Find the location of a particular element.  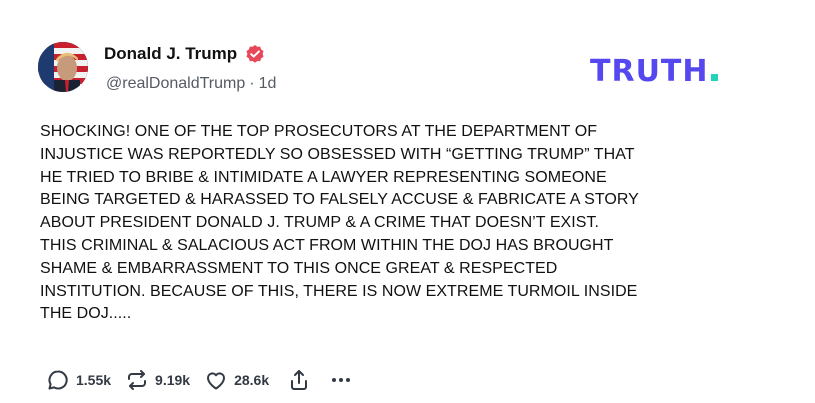

truth-logo: TRUTH is located at coordinates (654, 71).